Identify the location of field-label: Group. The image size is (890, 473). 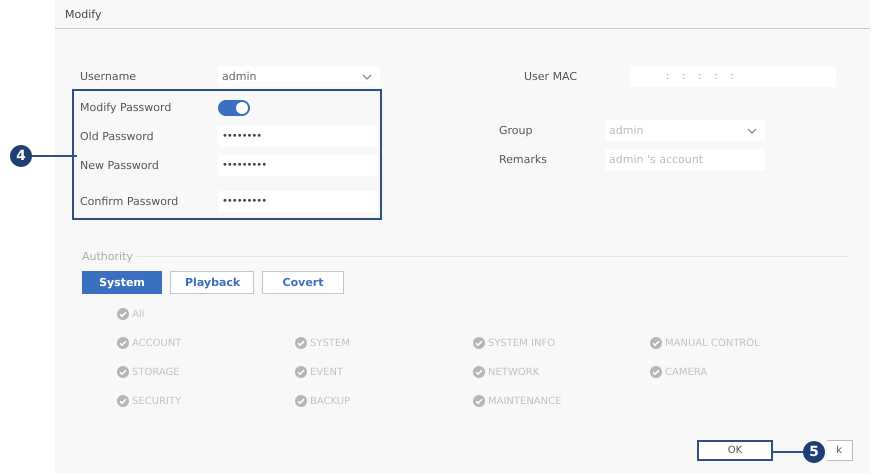
(516, 130).